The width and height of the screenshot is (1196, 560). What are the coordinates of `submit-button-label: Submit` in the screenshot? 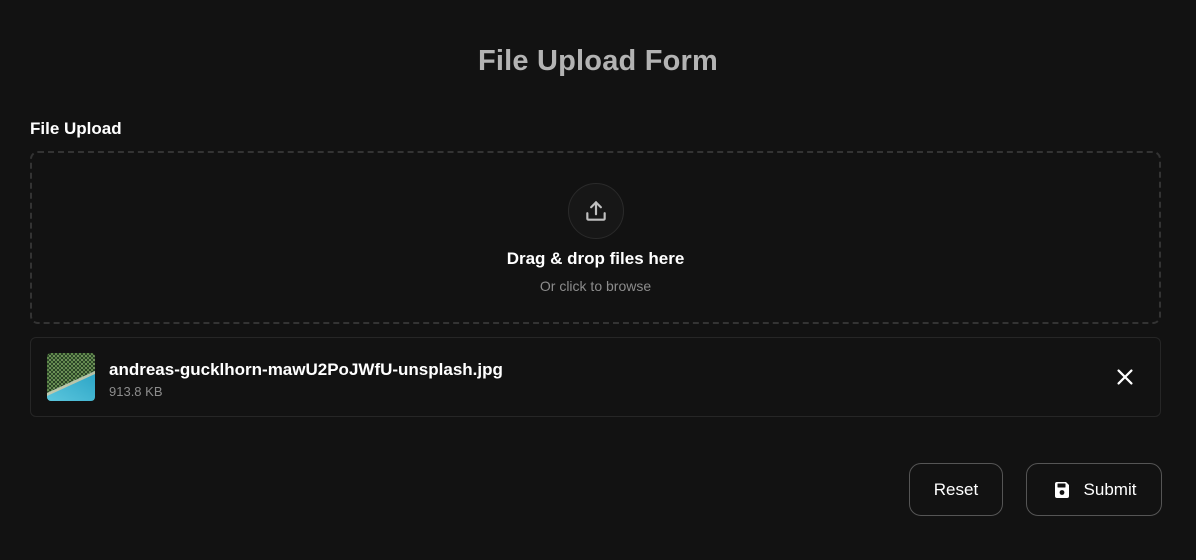 It's located at (1110, 489).